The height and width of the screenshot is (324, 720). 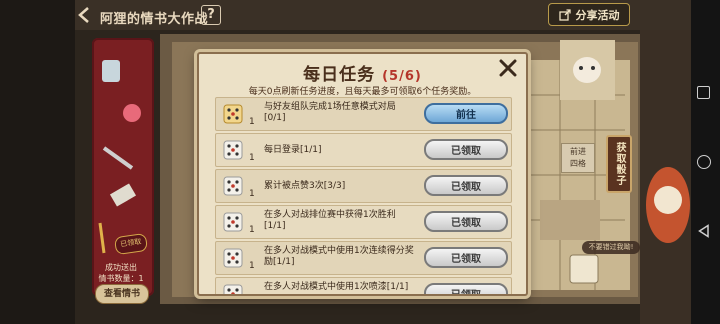 What do you see at coordinates (508, 68) in the screenshot?
I see `close-icon` at bounding box center [508, 68].